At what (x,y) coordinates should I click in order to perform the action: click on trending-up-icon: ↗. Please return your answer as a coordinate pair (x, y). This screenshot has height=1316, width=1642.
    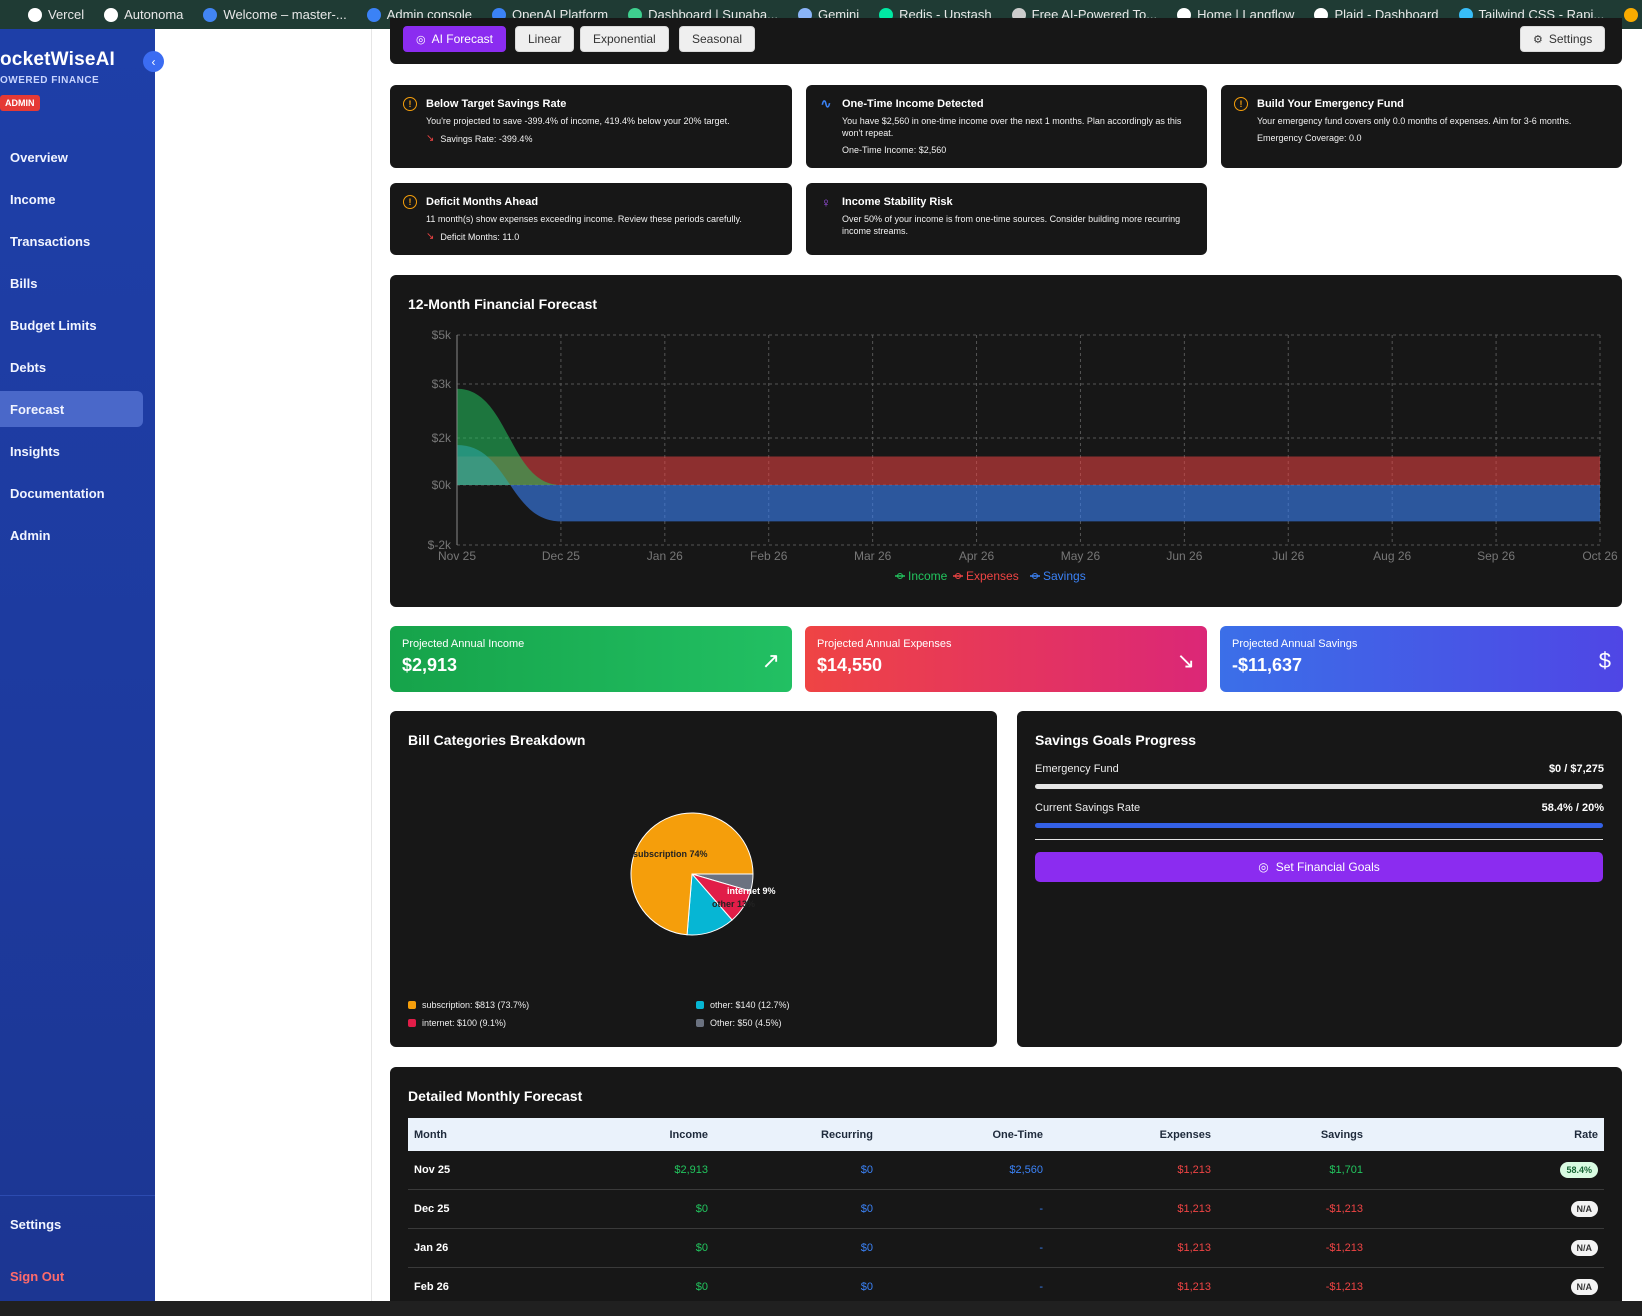
    Looking at the image, I should click on (770, 660).